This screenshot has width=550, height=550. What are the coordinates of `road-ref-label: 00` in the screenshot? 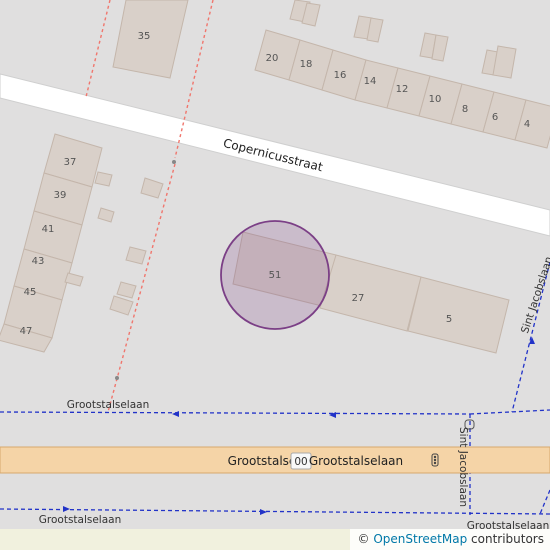 It's located at (300, 462).